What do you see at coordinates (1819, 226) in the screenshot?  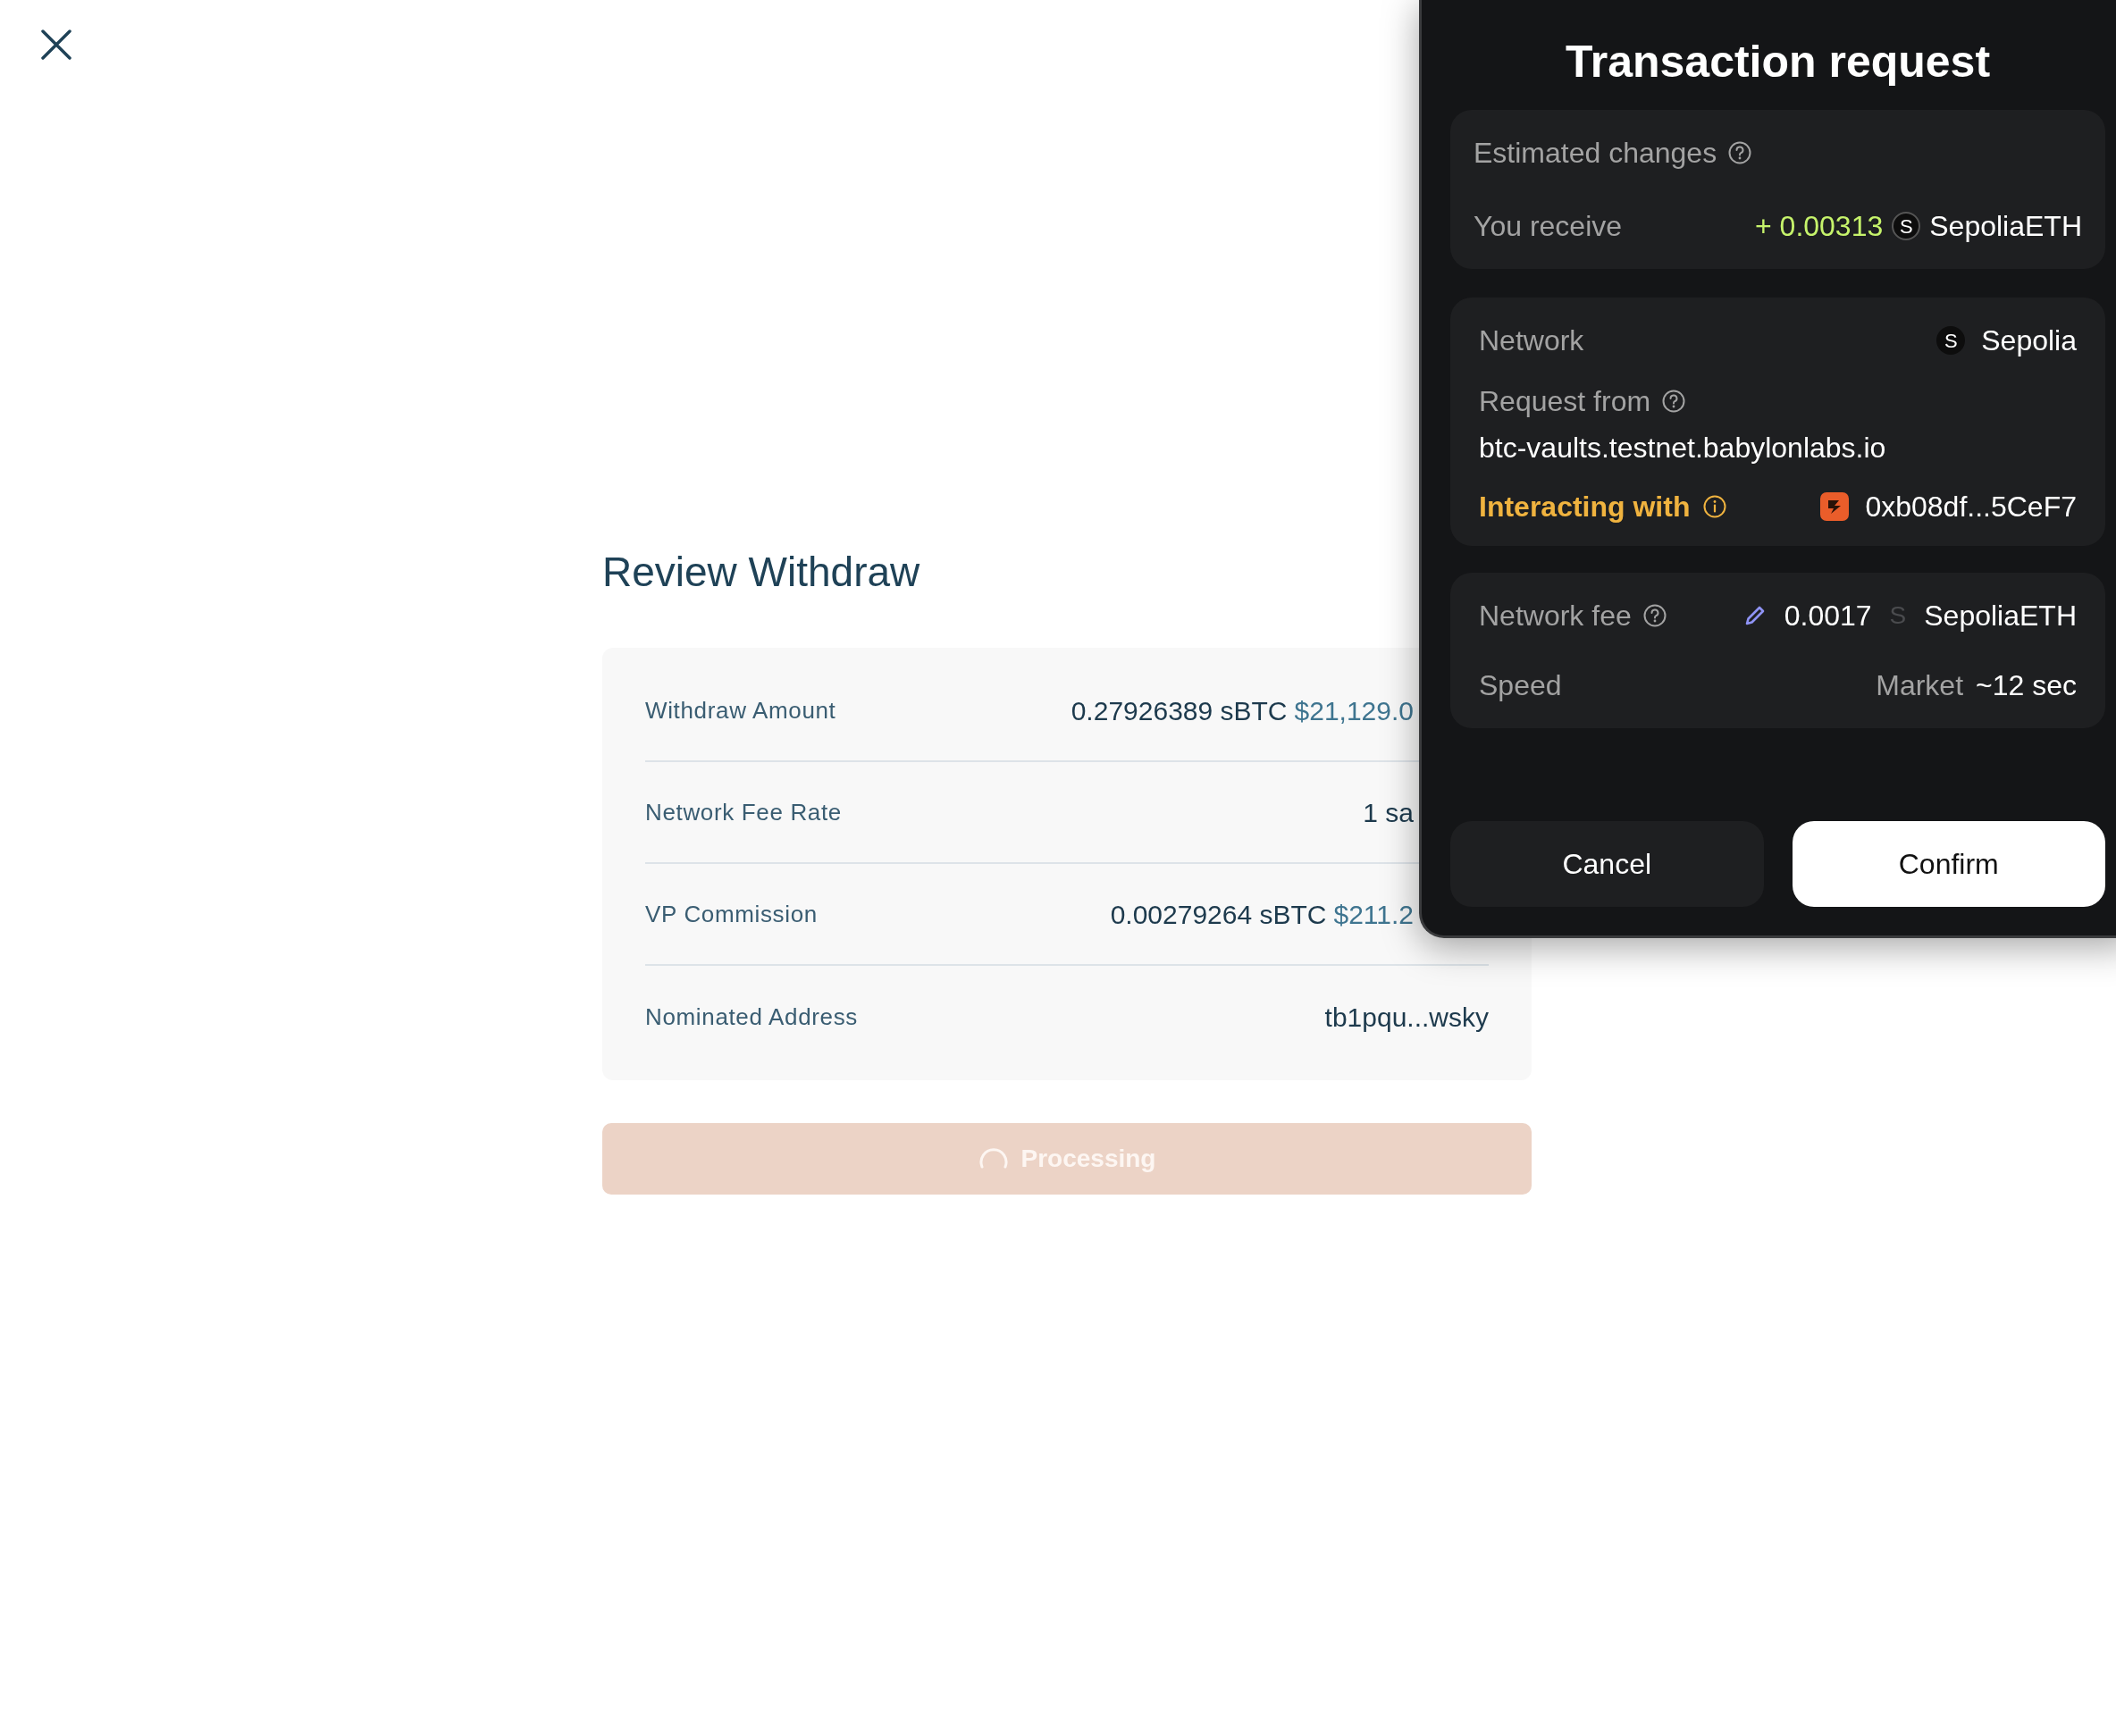 I see `amount-value: + 0.00313` at bounding box center [1819, 226].